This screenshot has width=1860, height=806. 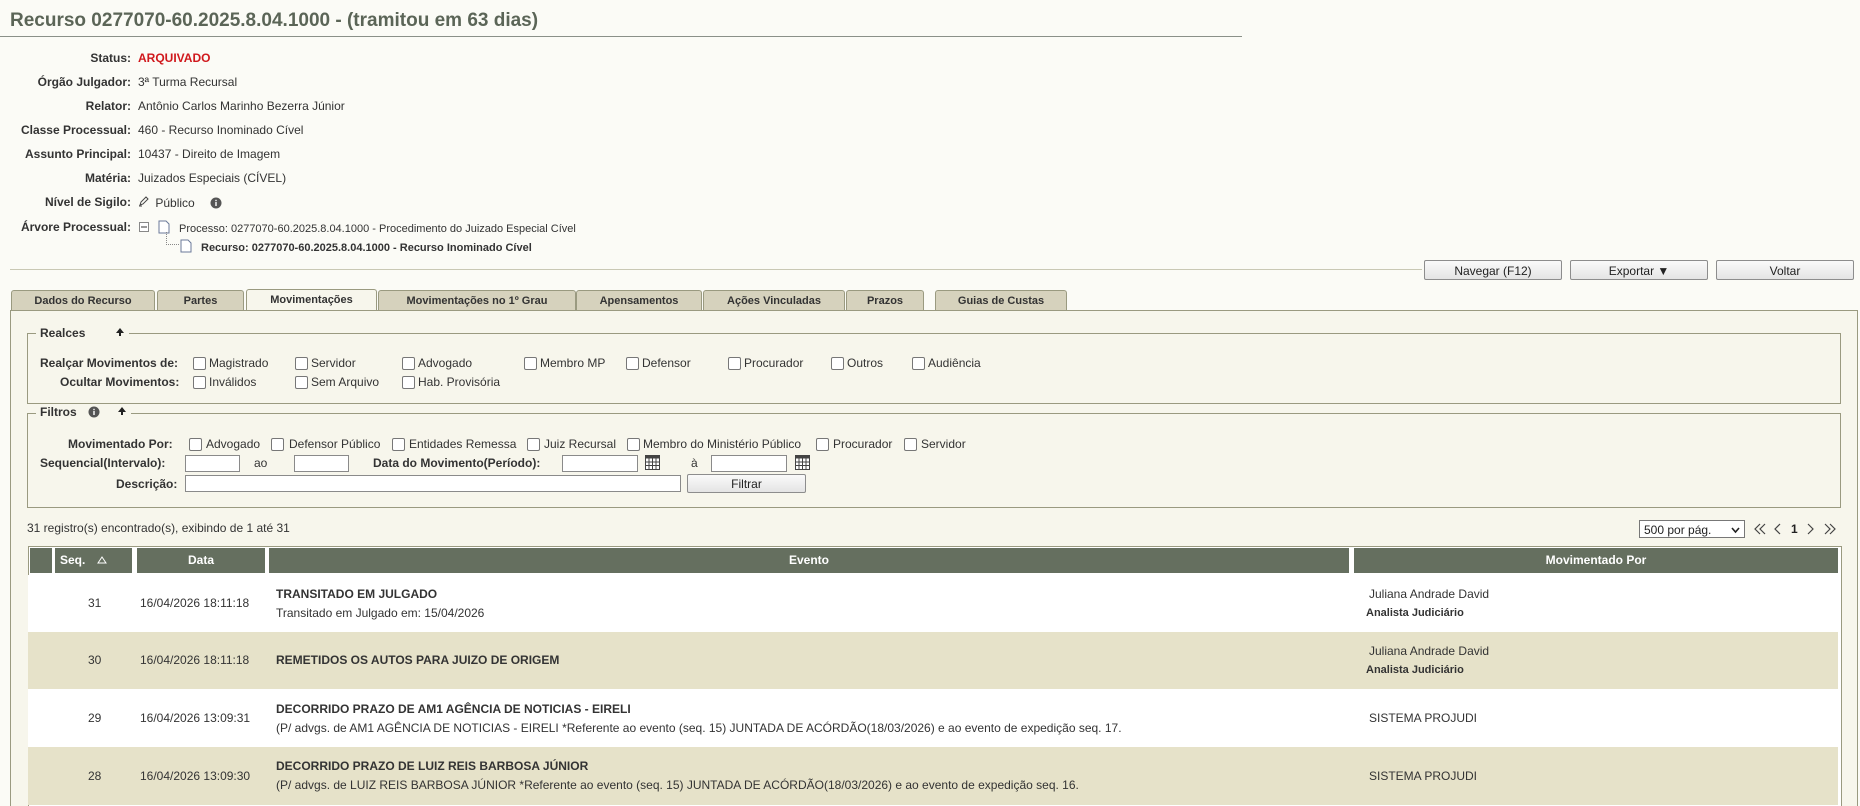 What do you see at coordinates (301, 382) in the screenshot?
I see `checkbox-sem-arquivo` at bounding box center [301, 382].